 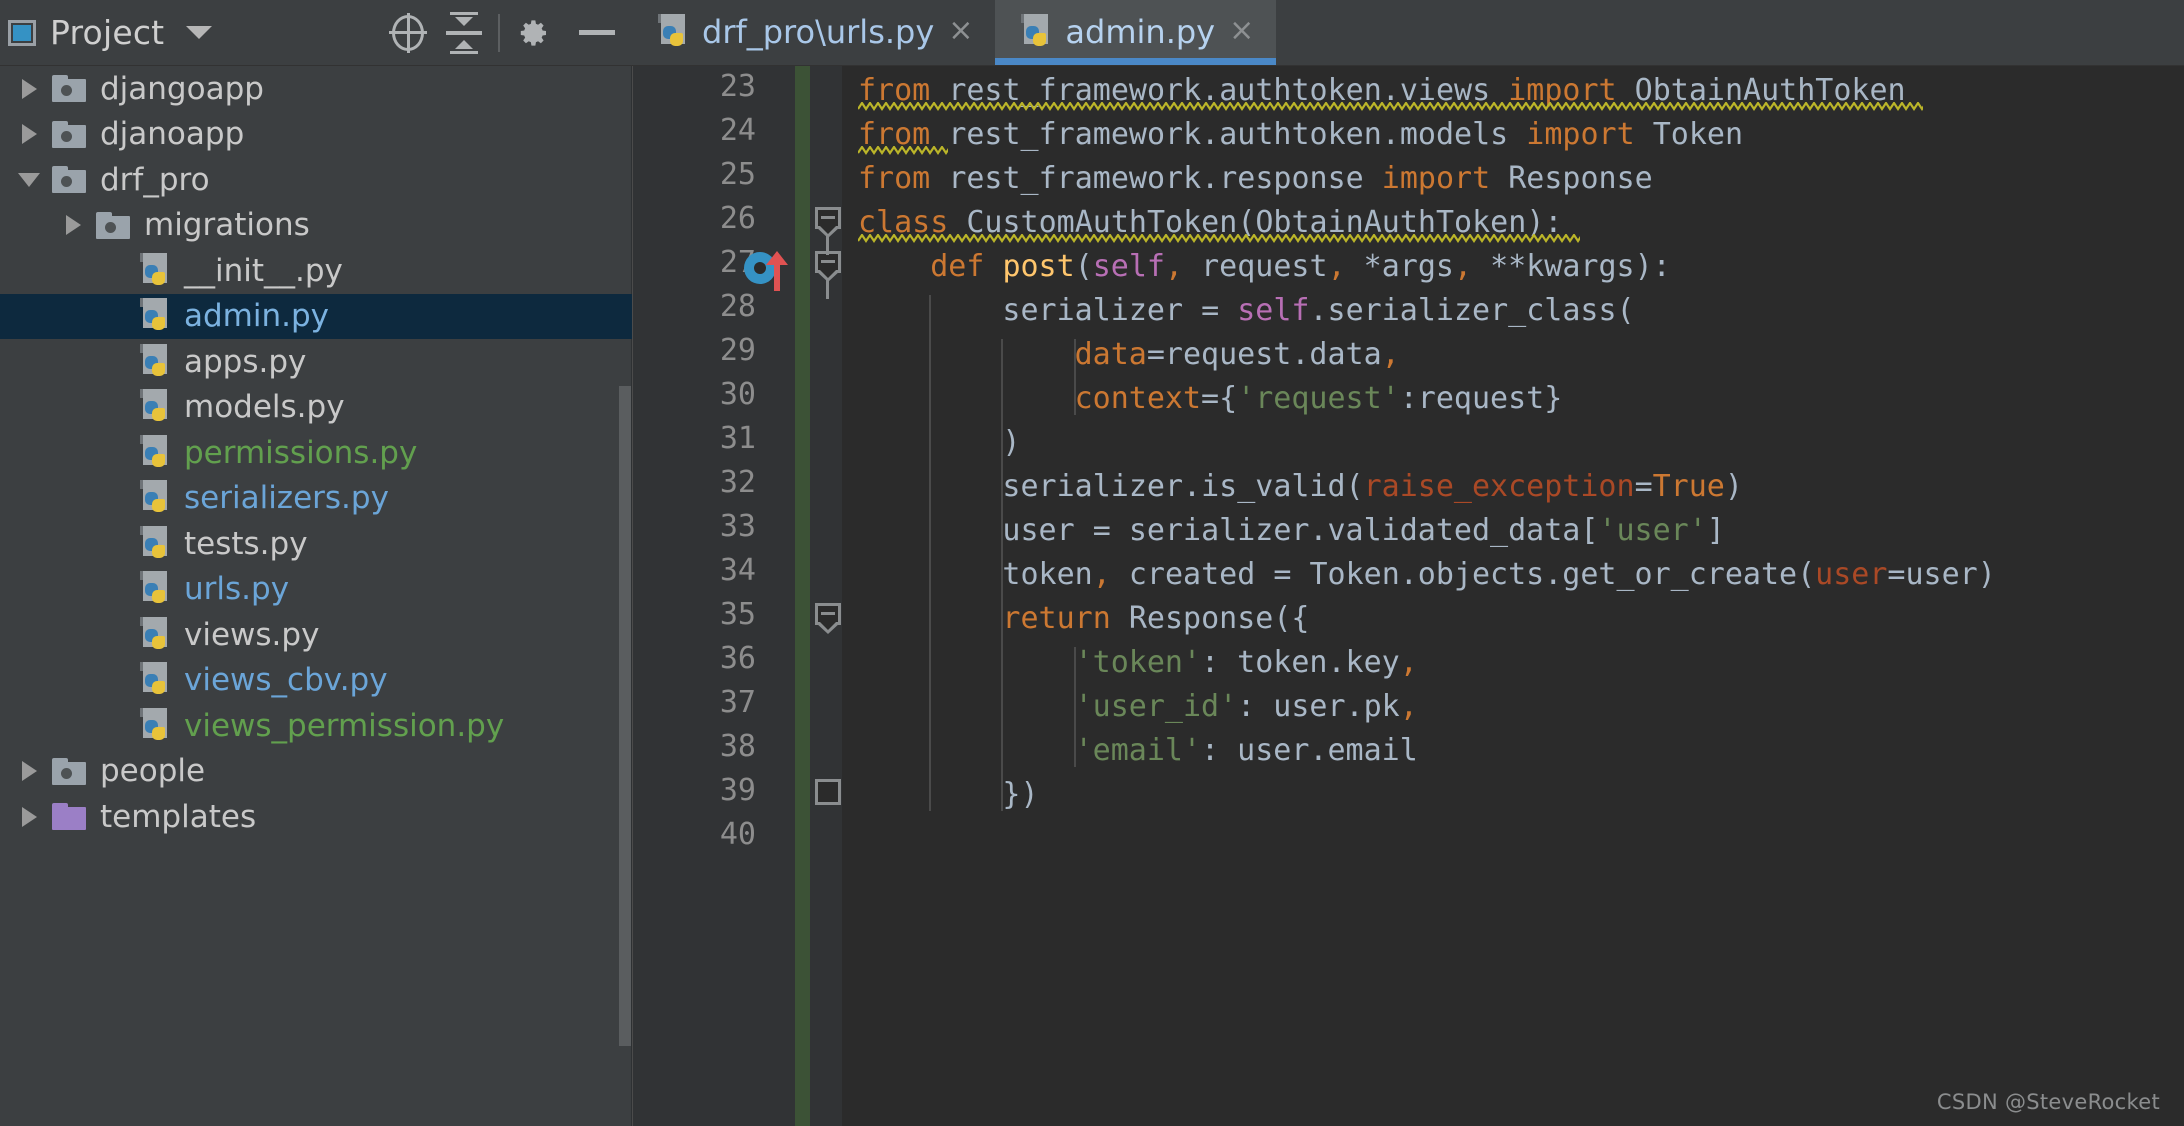 What do you see at coordinates (814, 32) in the screenshot?
I see `editor-tab-urls: drf_pro\urls.py ×` at bounding box center [814, 32].